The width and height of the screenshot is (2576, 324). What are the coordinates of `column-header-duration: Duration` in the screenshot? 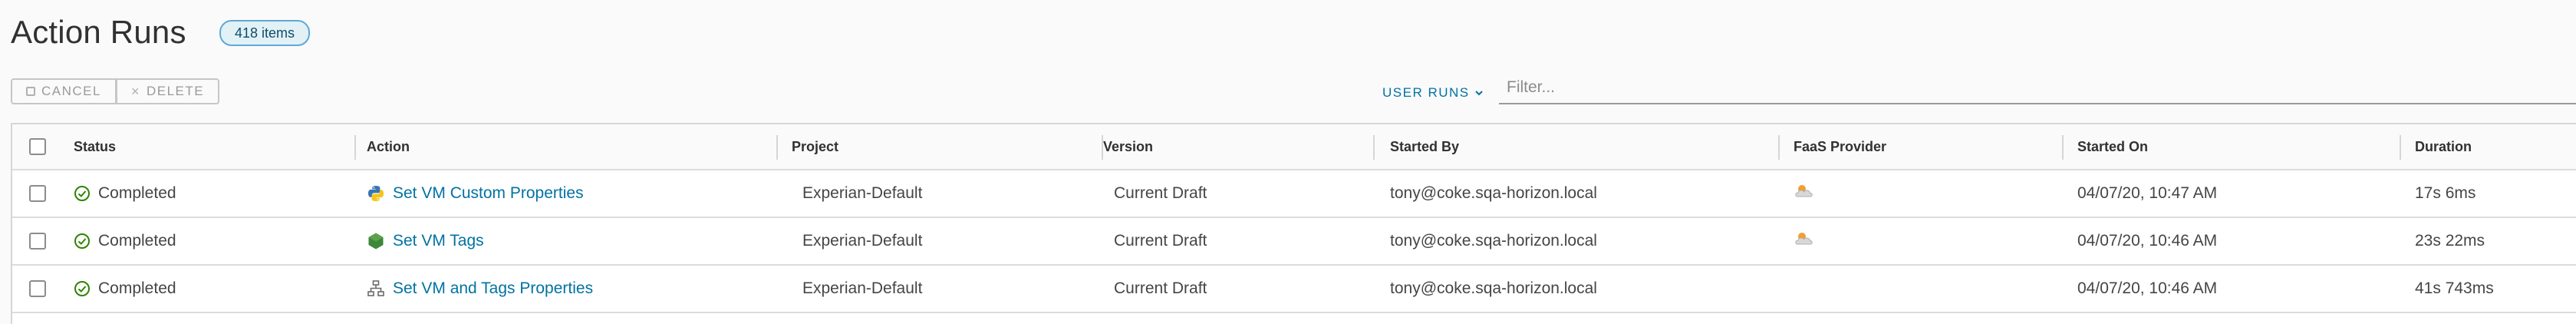 It's located at (2443, 146).